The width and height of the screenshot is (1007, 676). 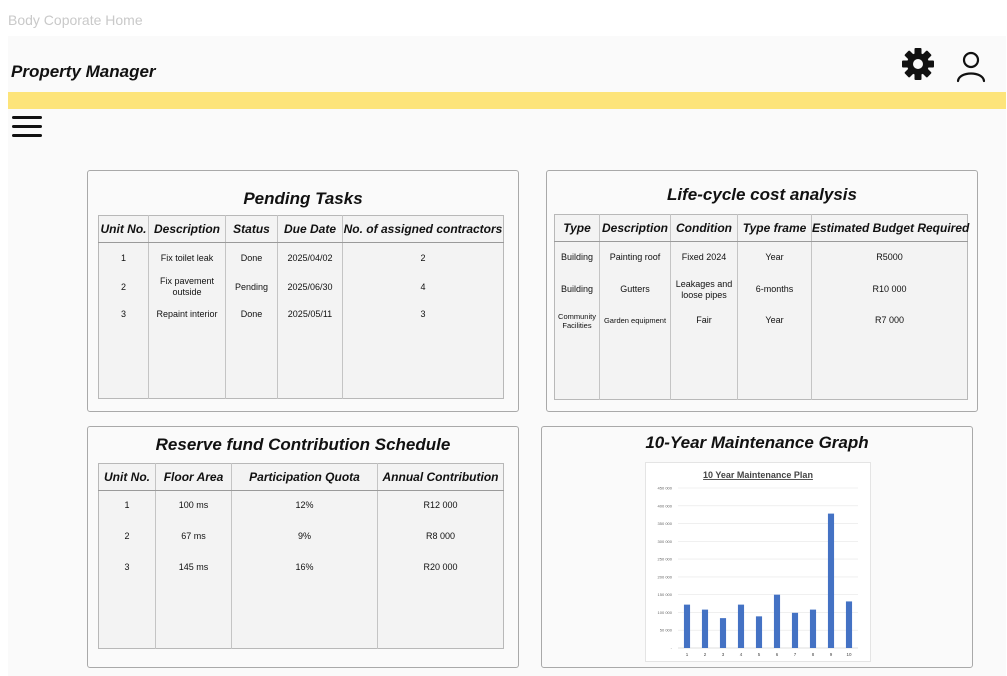 What do you see at coordinates (704, 228) in the screenshot?
I see `column-header: Condition` at bounding box center [704, 228].